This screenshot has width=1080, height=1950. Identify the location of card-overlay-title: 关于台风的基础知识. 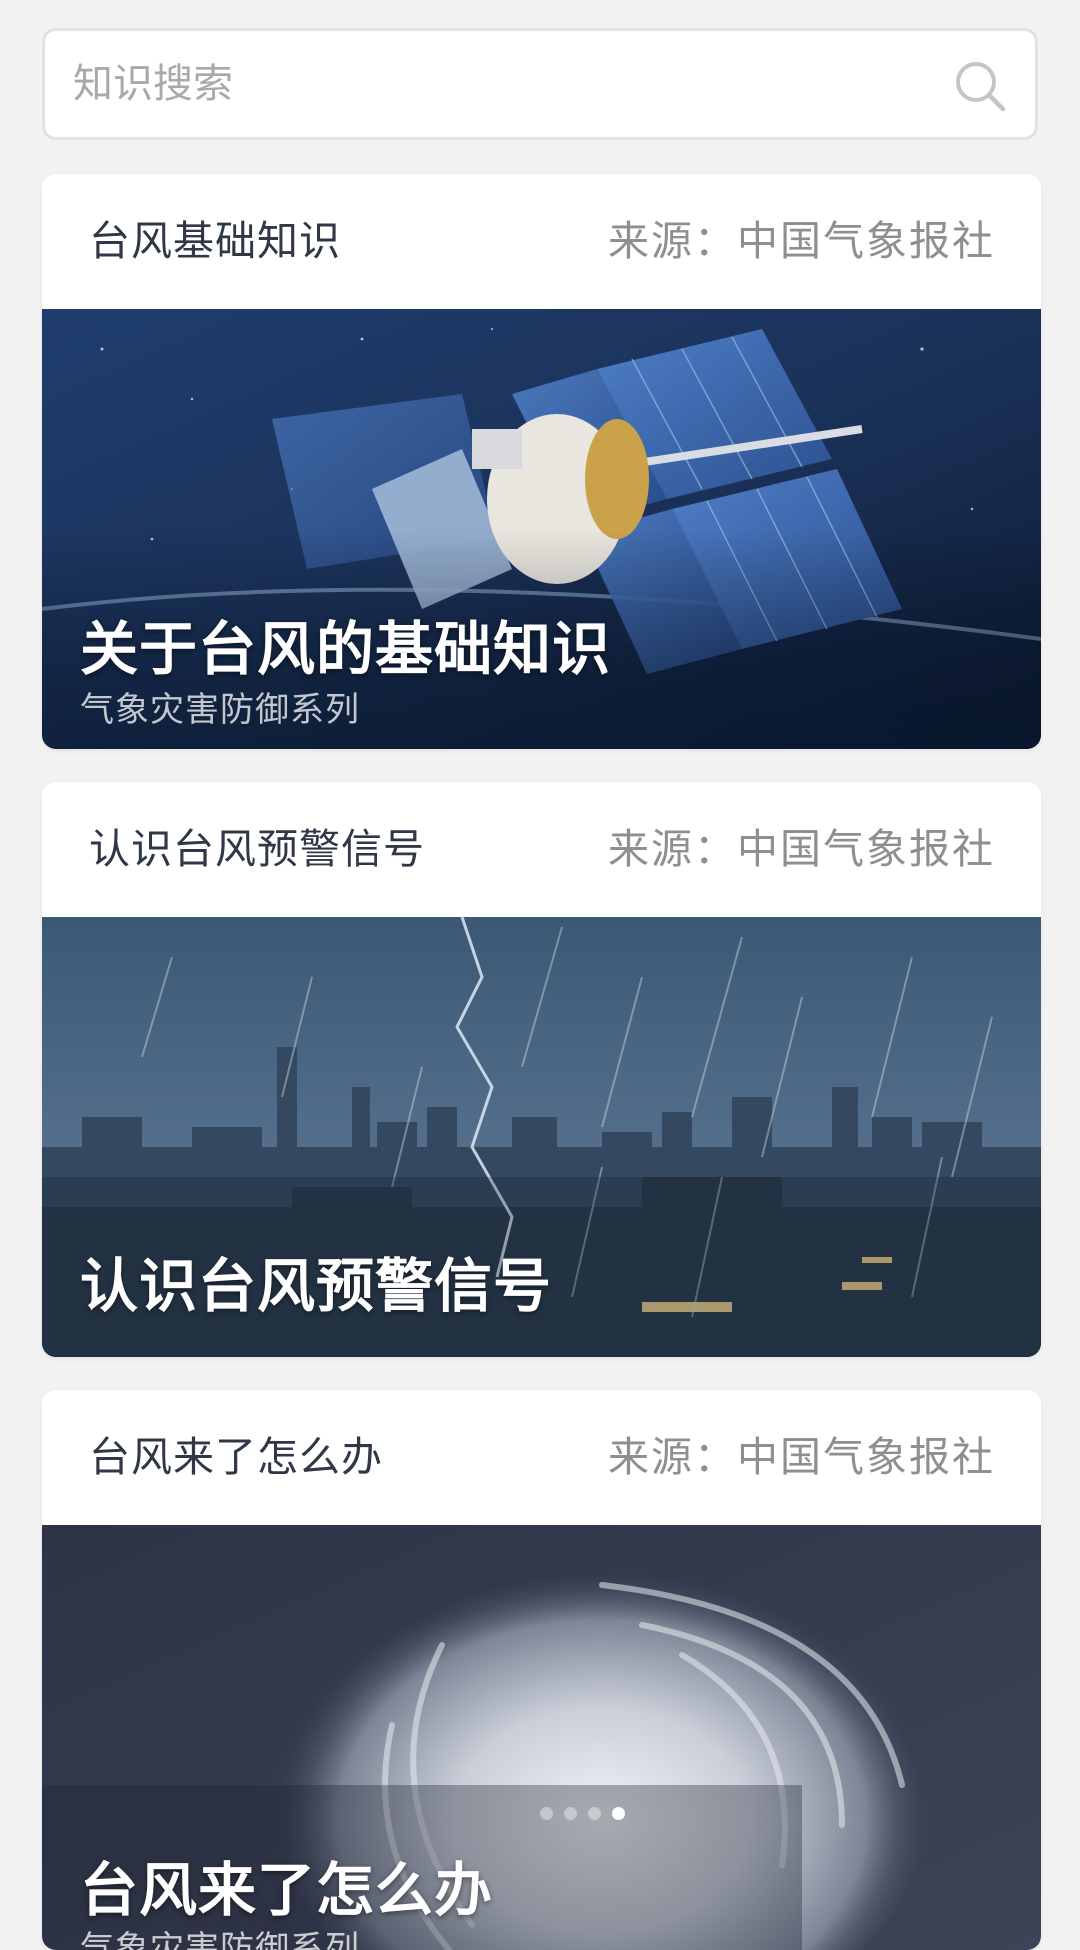
(346, 649).